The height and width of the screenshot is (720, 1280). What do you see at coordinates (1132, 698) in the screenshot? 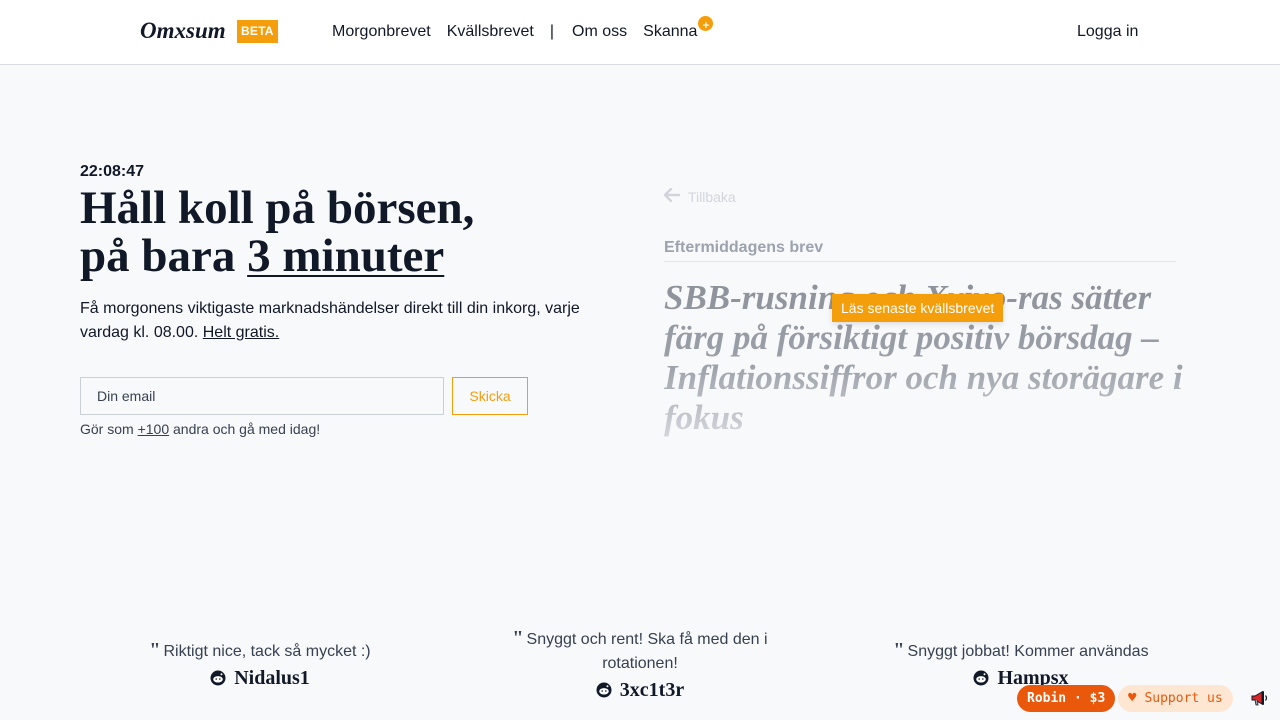
I see `heart-icon: ♥` at bounding box center [1132, 698].